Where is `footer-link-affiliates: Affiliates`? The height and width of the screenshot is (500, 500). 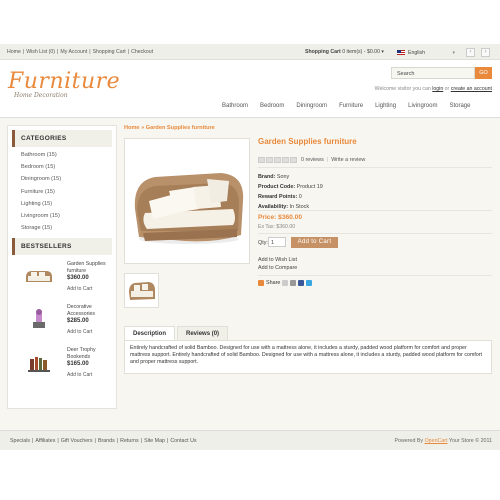
footer-link-affiliates: Affiliates is located at coordinates (45, 441).